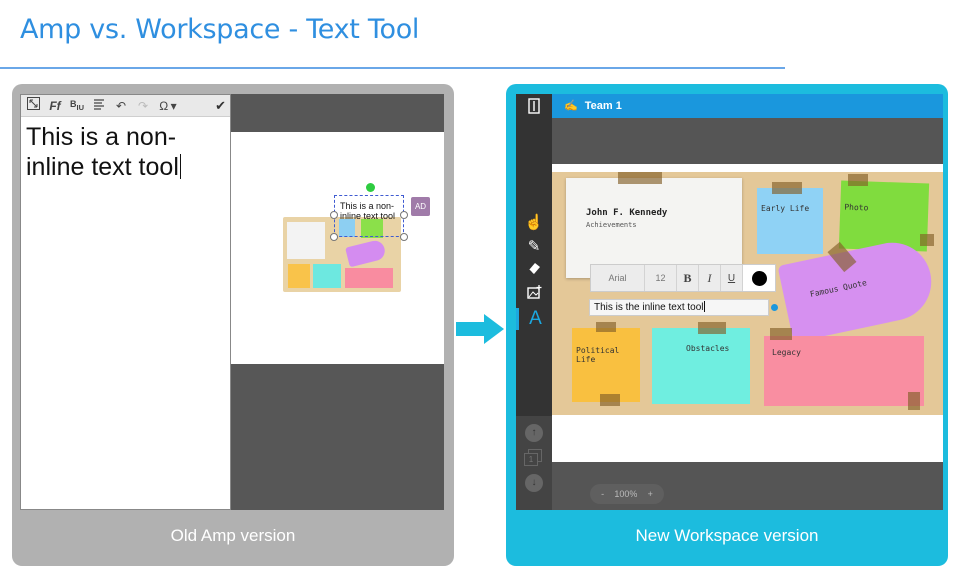  I want to click on rotate-handle, so click(370, 187).